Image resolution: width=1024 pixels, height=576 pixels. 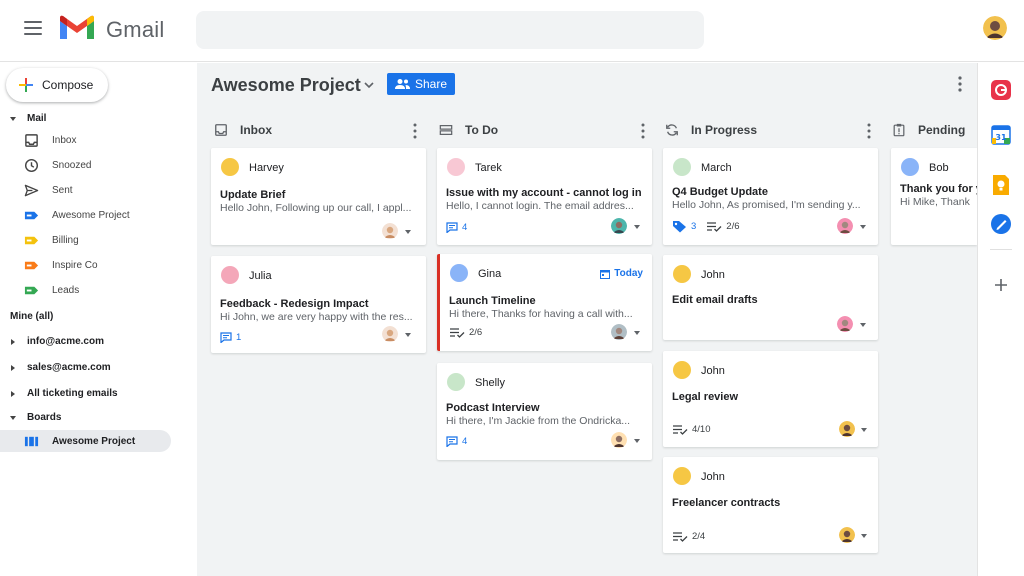 I want to click on comment-count: 4, so click(x=465, y=227).